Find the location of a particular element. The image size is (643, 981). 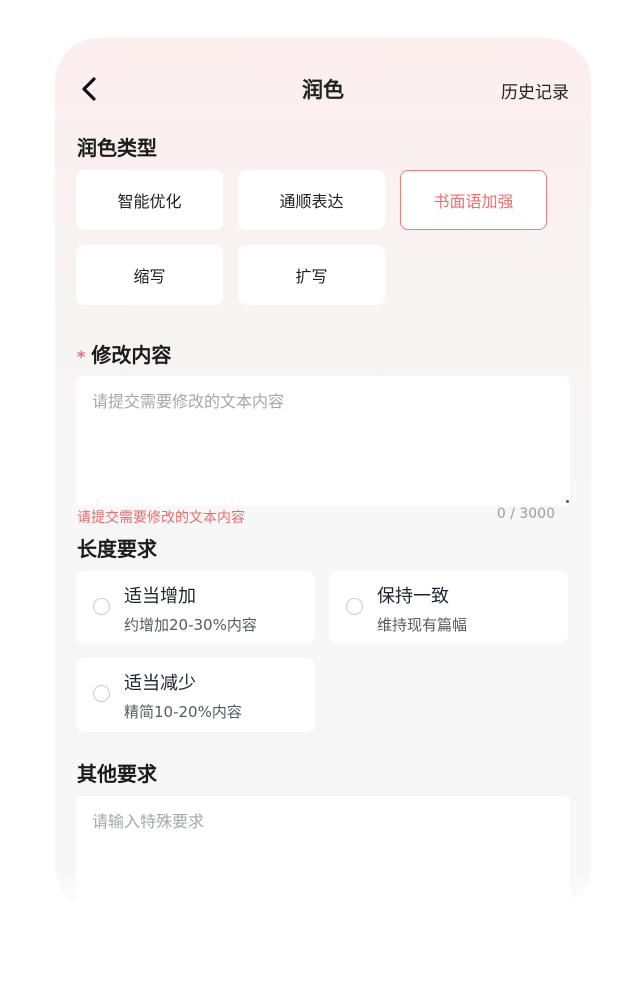

polish-option-formal-enhance: 书面语加强 is located at coordinates (473, 200).